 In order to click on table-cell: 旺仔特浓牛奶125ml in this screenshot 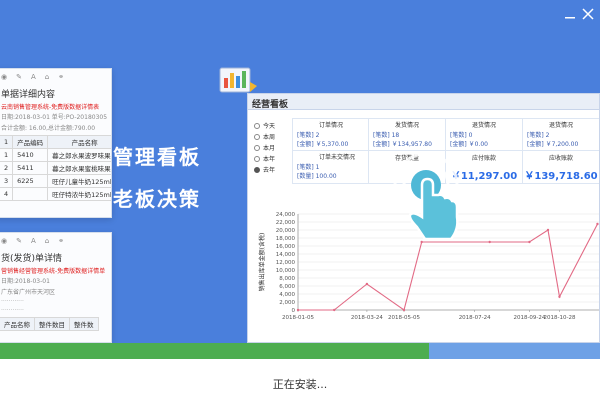, I will do `click(79, 194)`.